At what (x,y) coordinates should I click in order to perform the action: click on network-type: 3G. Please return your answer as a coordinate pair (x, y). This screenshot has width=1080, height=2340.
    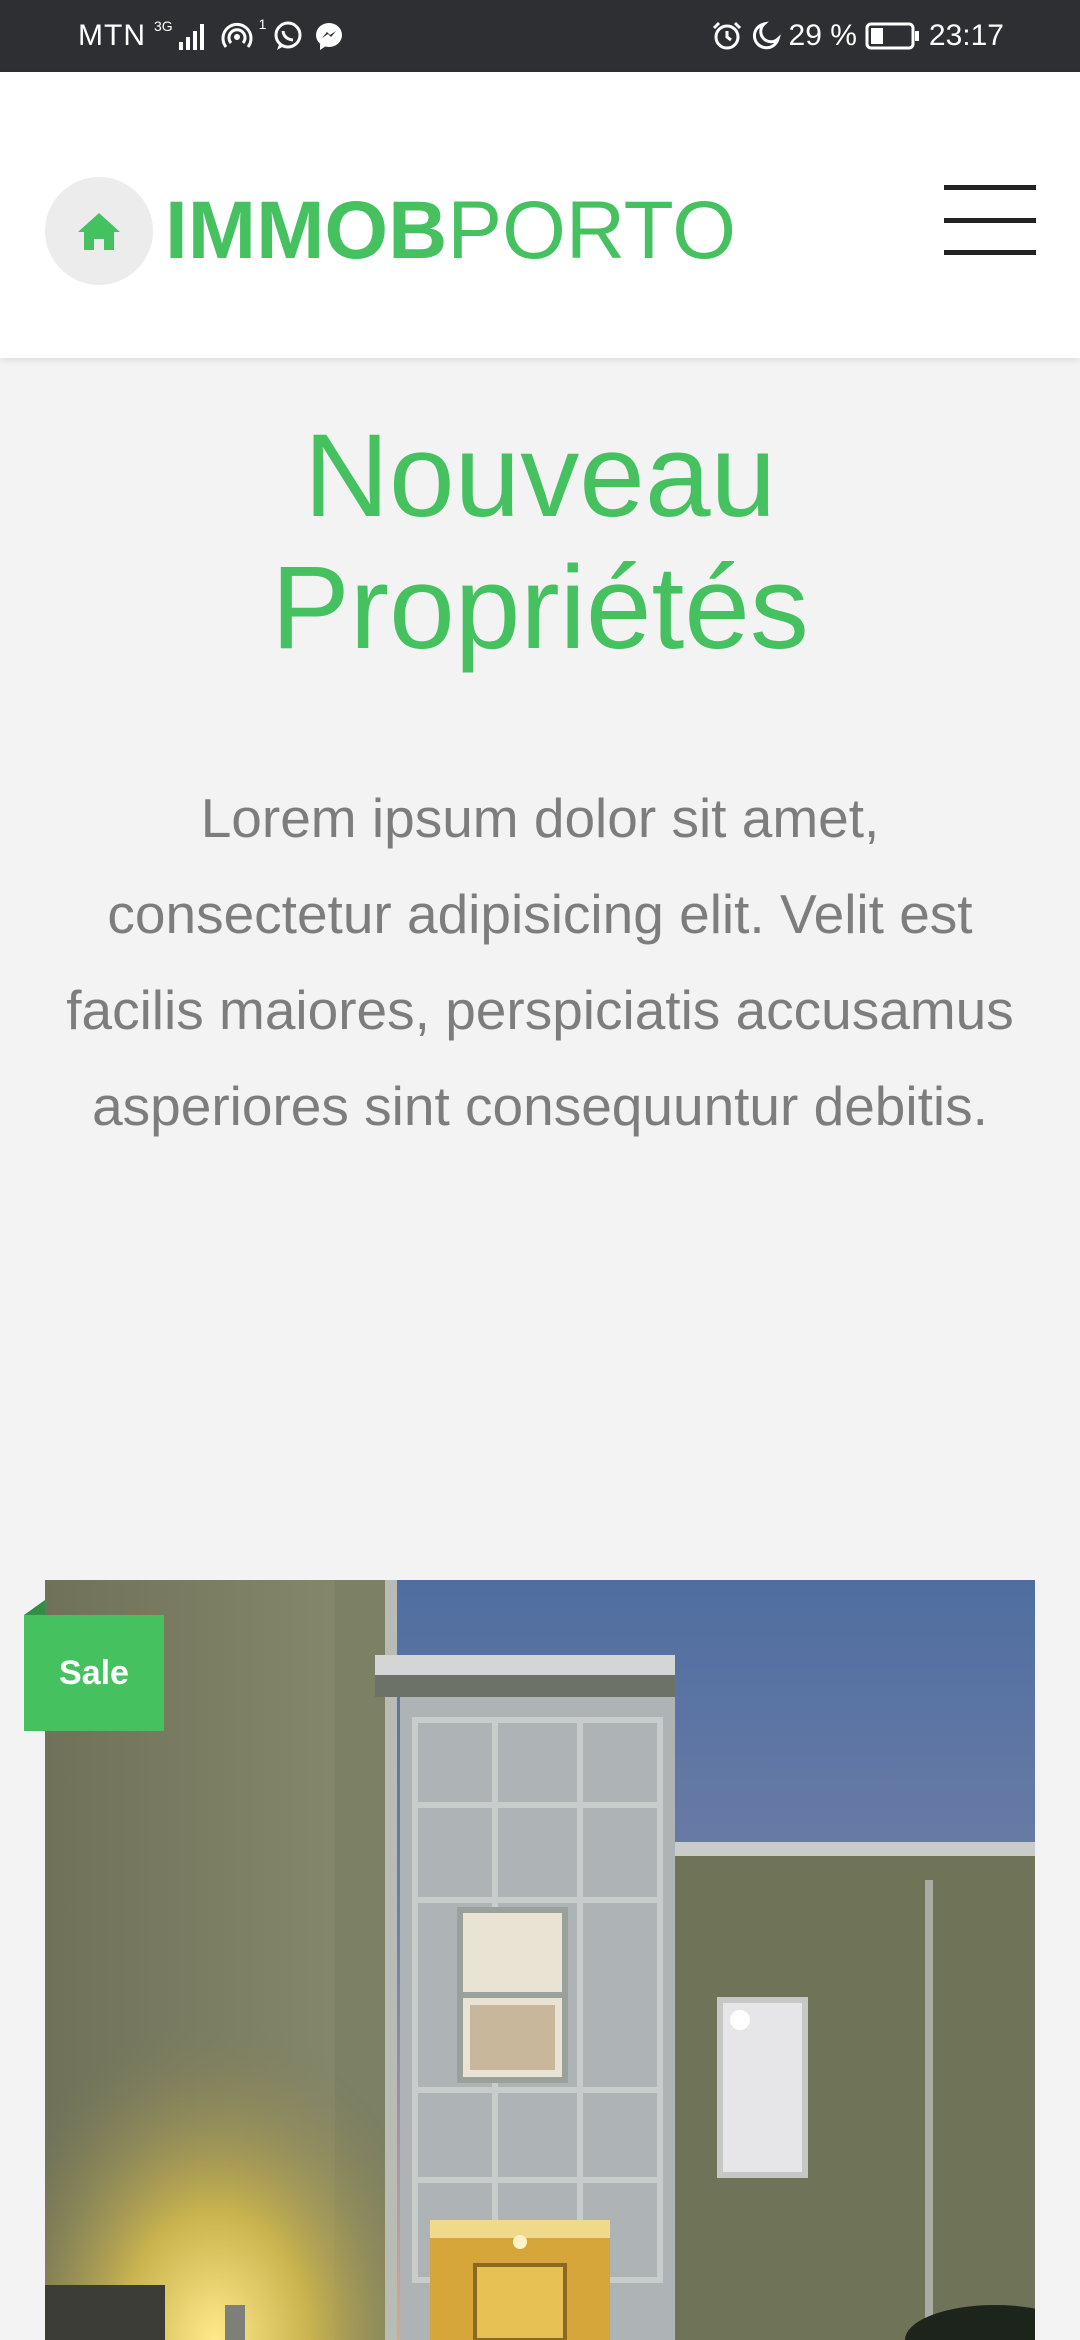
    Looking at the image, I should click on (163, 26).